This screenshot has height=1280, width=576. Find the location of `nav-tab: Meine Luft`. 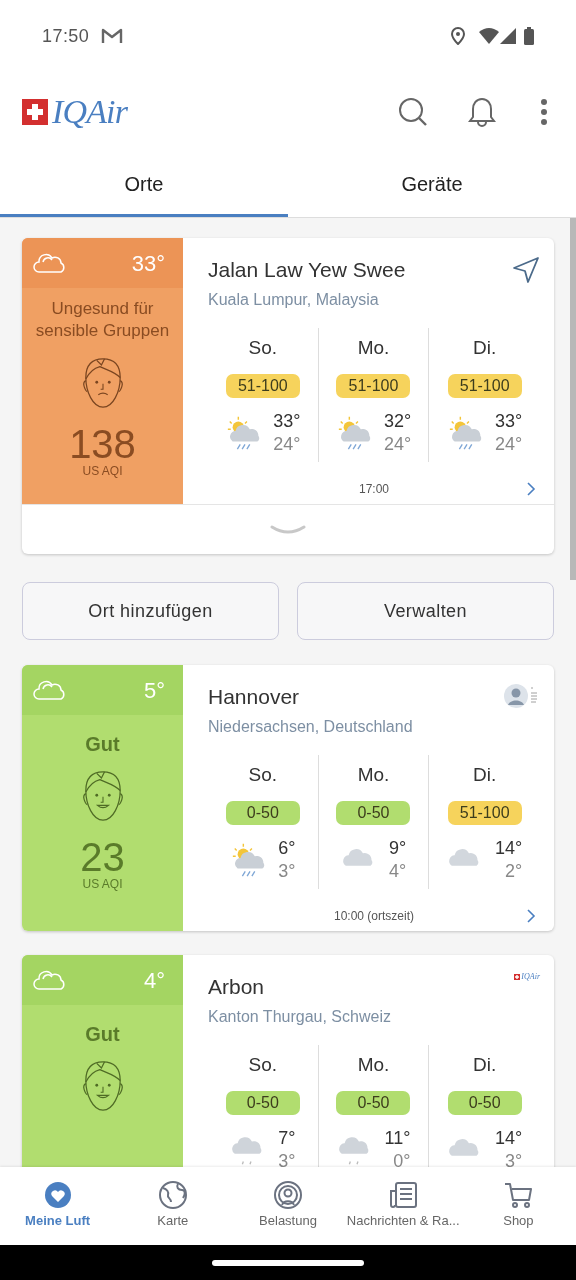

nav-tab: Meine Luft is located at coordinates (58, 1206).